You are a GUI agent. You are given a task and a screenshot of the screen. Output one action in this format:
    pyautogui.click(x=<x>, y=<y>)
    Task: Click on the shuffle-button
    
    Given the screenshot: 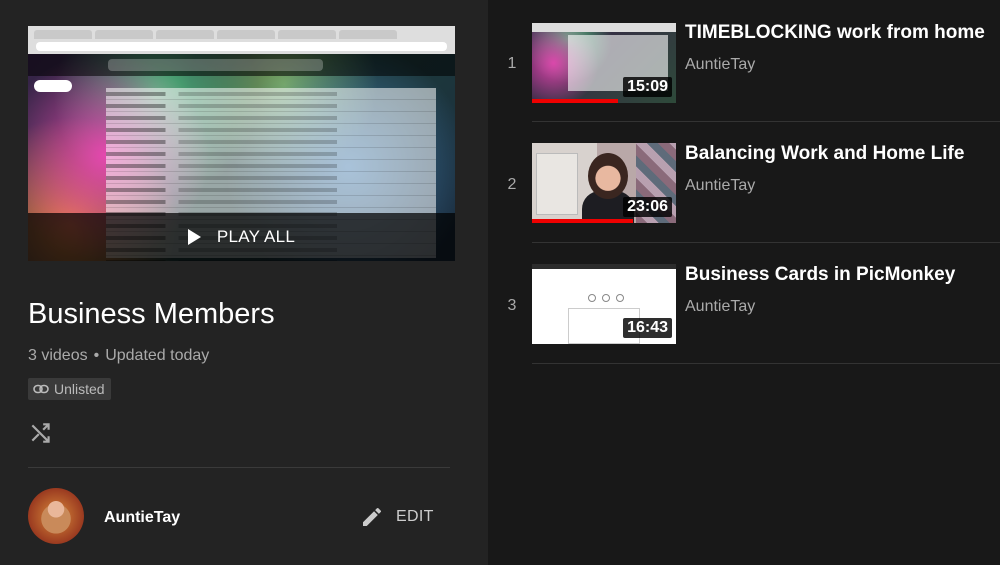 What is the action you would take?
    pyautogui.click(x=41, y=433)
    